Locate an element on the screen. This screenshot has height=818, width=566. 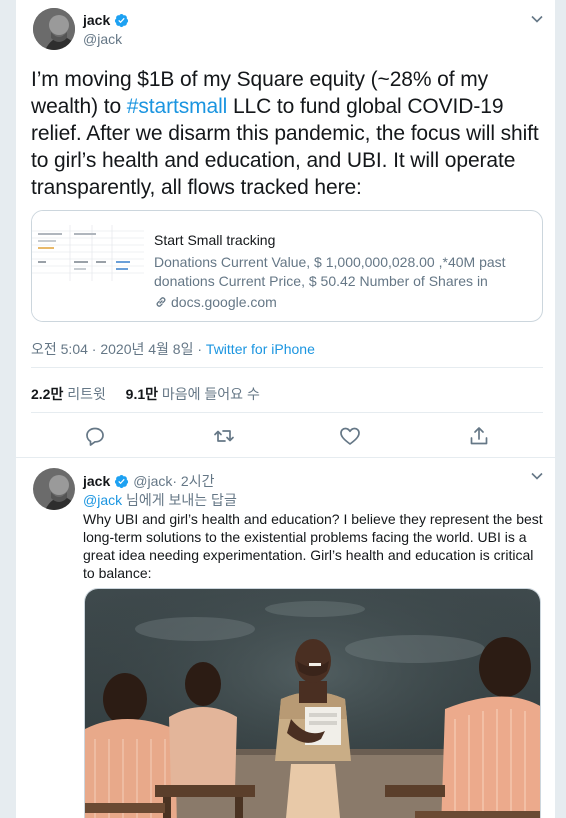
source-link: Twitter for iPhone is located at coordinates (260, 349).